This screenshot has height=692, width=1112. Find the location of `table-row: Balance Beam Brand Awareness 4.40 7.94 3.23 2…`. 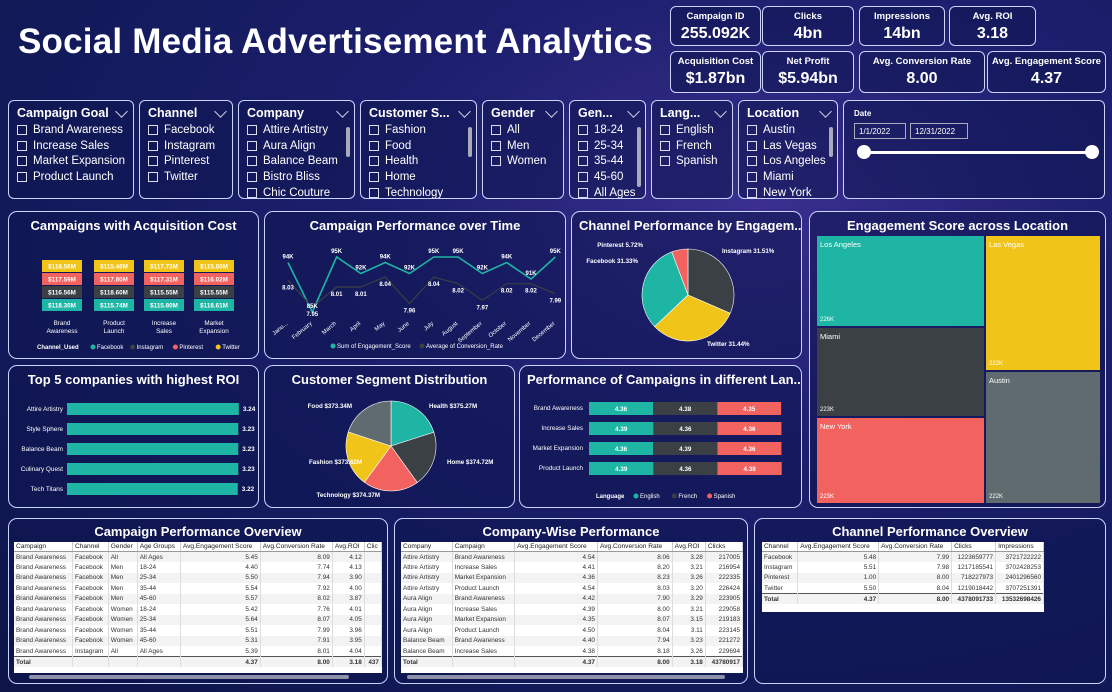

table-row: Balance Beam Brand Awareness 4.40 7.94 3.23 2… is located at coordinates (572, 640).